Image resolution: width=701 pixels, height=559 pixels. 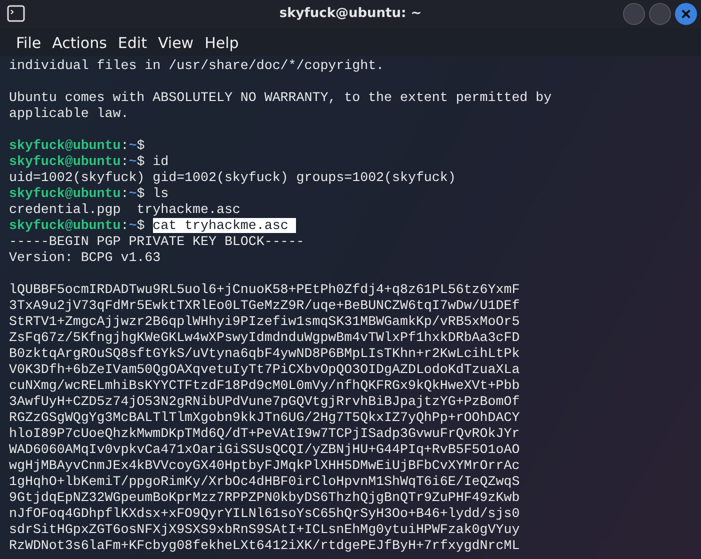 I want to click on terminal-icon, so click(x=16, y=13).